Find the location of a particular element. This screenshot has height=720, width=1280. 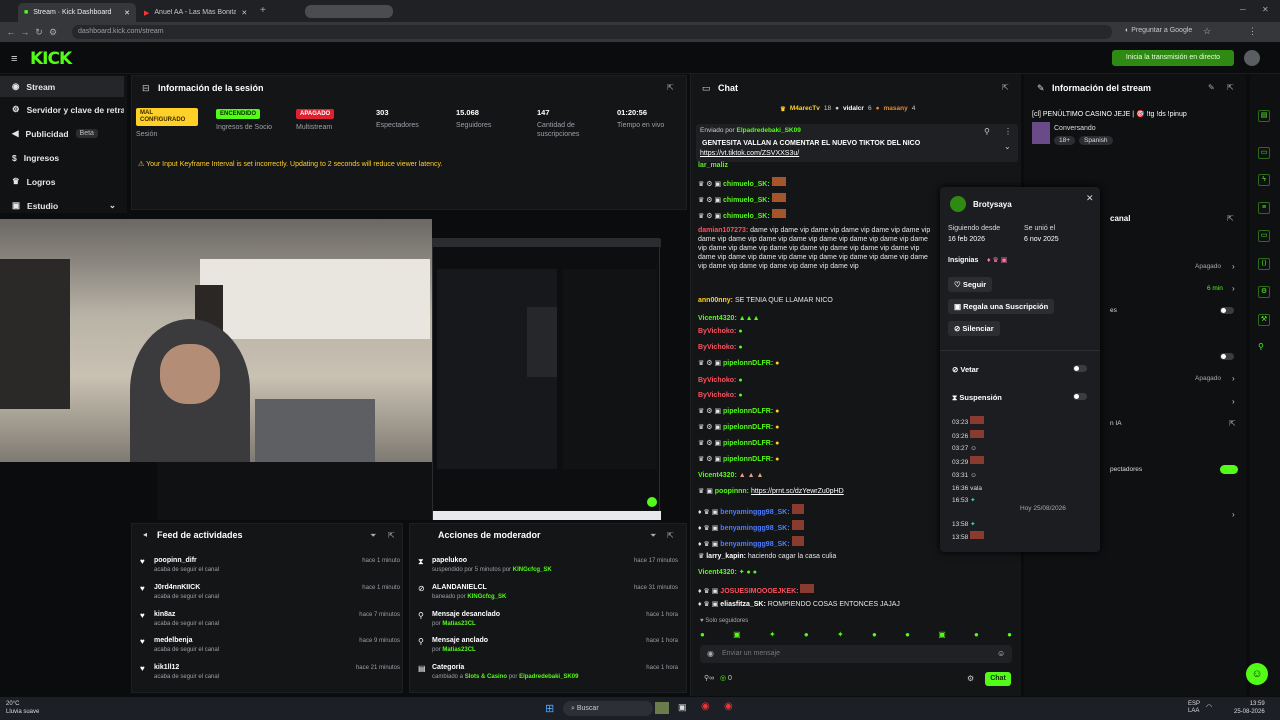

category-value: Slots & Casino is located at coordinates (486, 677).